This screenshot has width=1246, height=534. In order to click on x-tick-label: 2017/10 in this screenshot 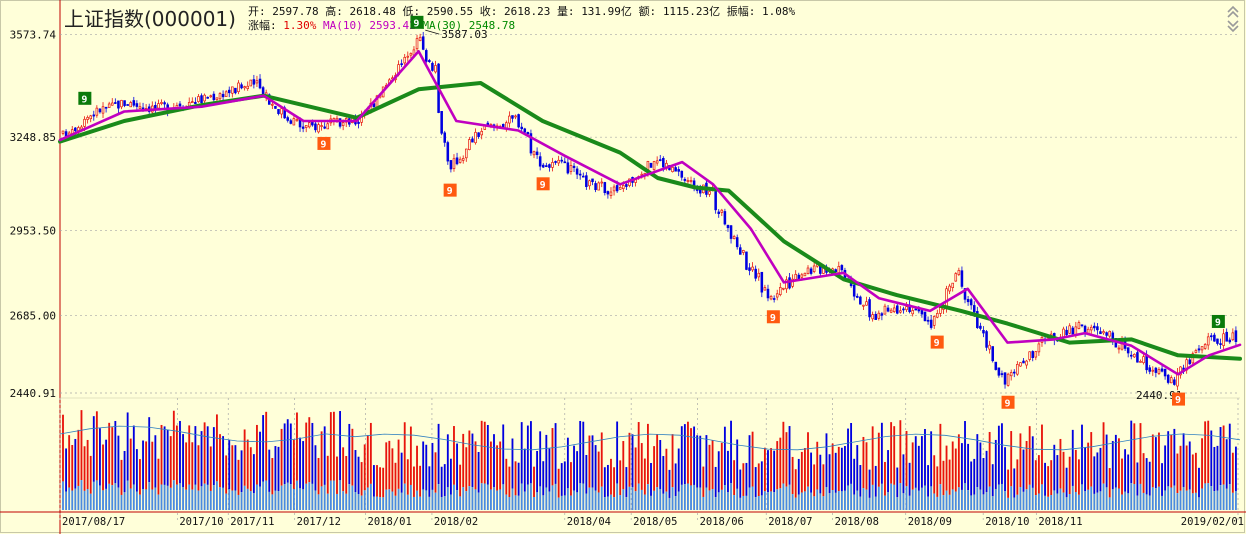, I will do `click(201, 522)`.